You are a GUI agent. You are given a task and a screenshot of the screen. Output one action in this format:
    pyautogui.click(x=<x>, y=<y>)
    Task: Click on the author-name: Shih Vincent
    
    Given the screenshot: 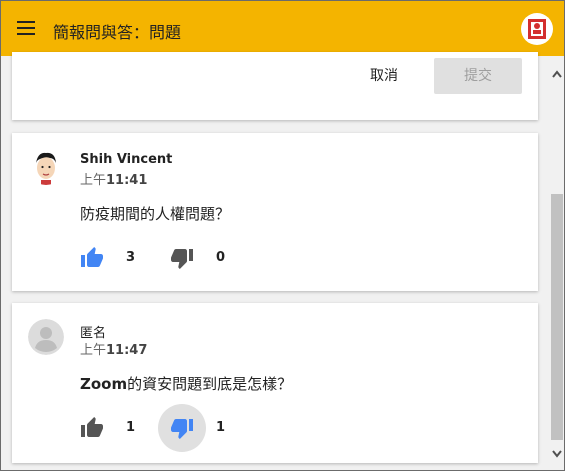 What is the action you would take?
    pyautogui.click(x=126, y=159)
    